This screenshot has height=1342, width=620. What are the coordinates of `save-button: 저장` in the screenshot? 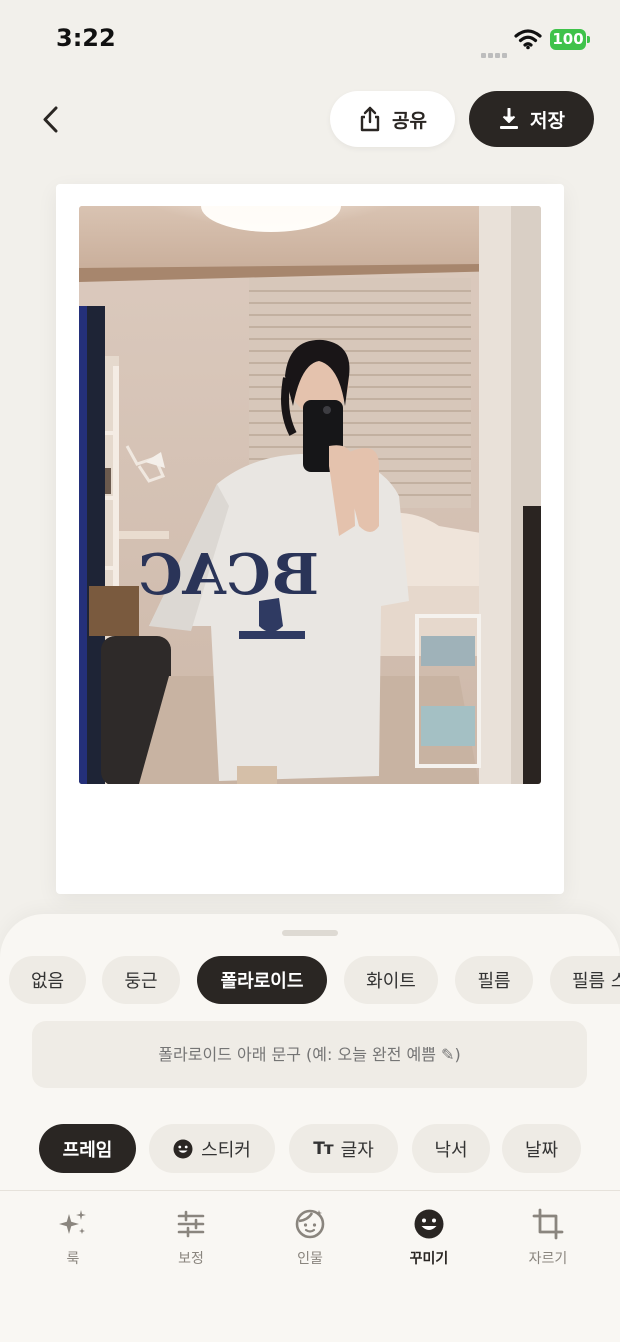 It's located at (531, 119).